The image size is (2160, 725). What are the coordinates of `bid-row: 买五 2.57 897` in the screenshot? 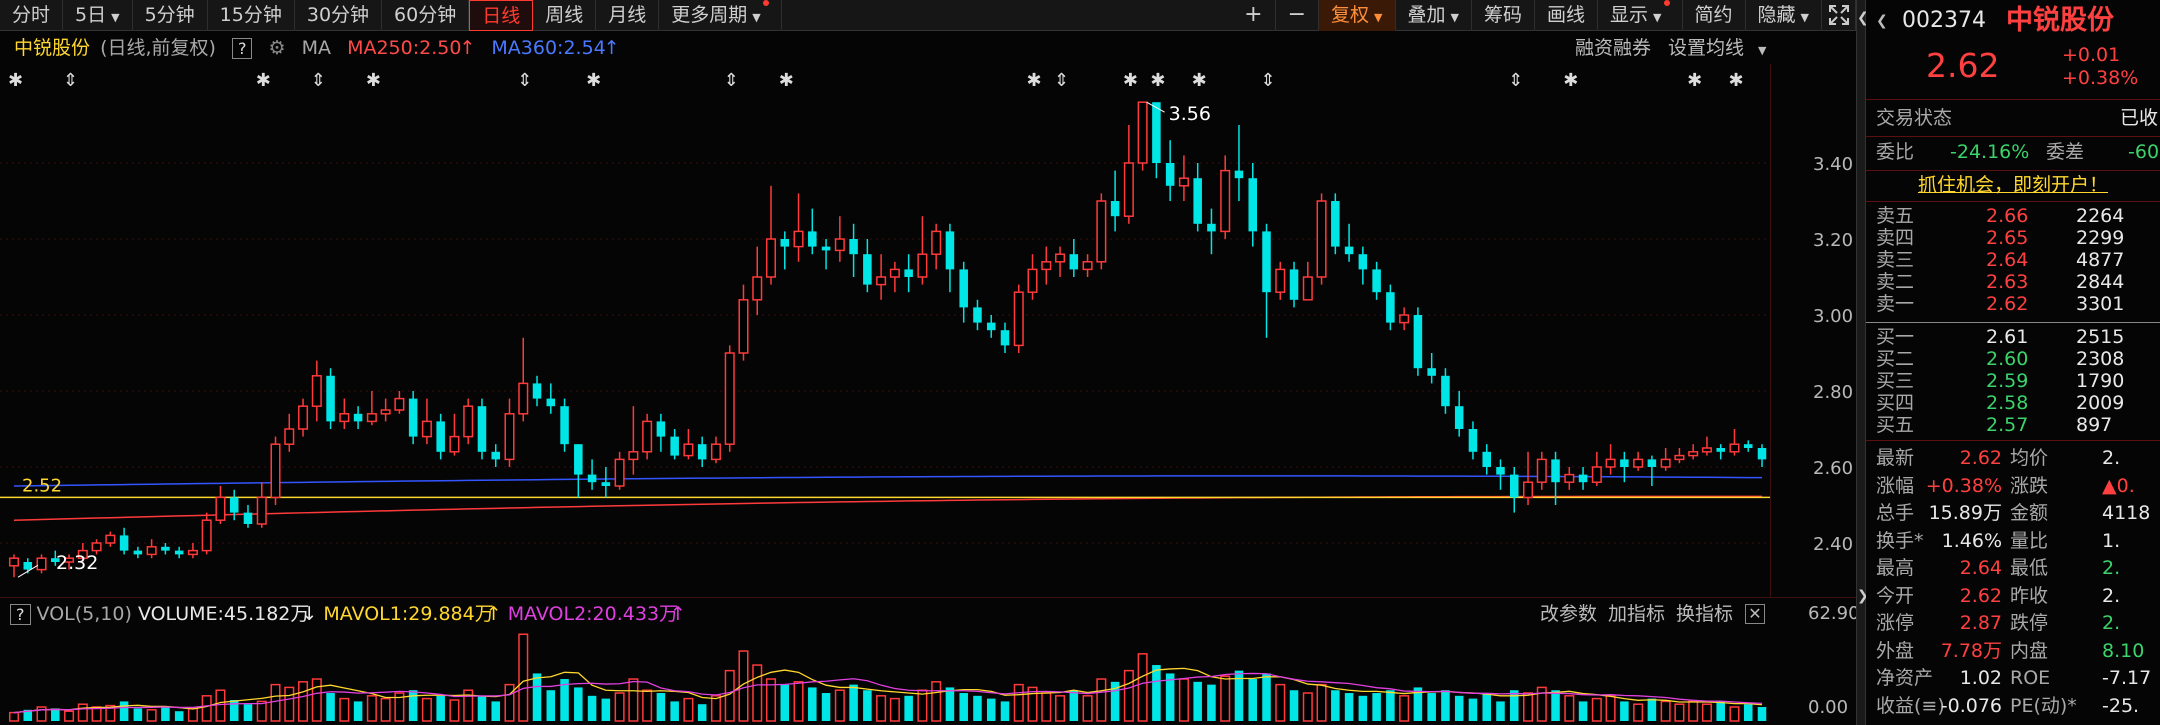 It's located at (2013, 425).